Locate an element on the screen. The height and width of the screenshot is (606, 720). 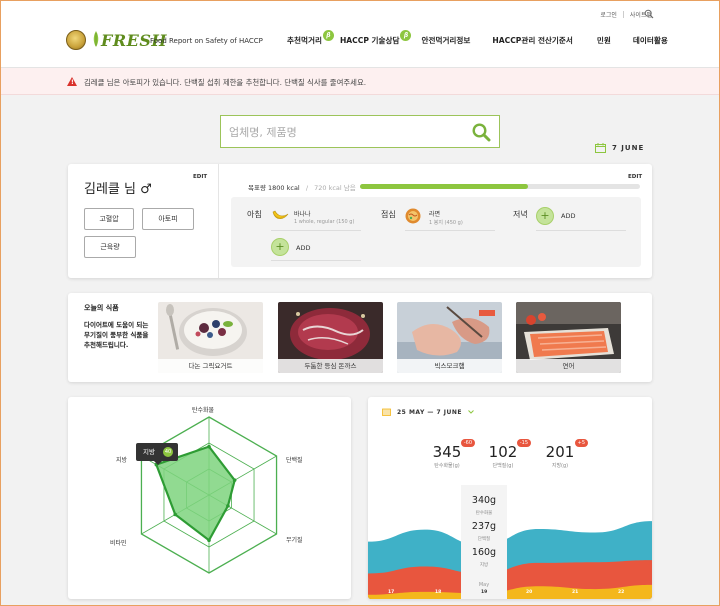
logo-subtitle: Food Report on Safety of HACCP is located at coordinates (206, 41).